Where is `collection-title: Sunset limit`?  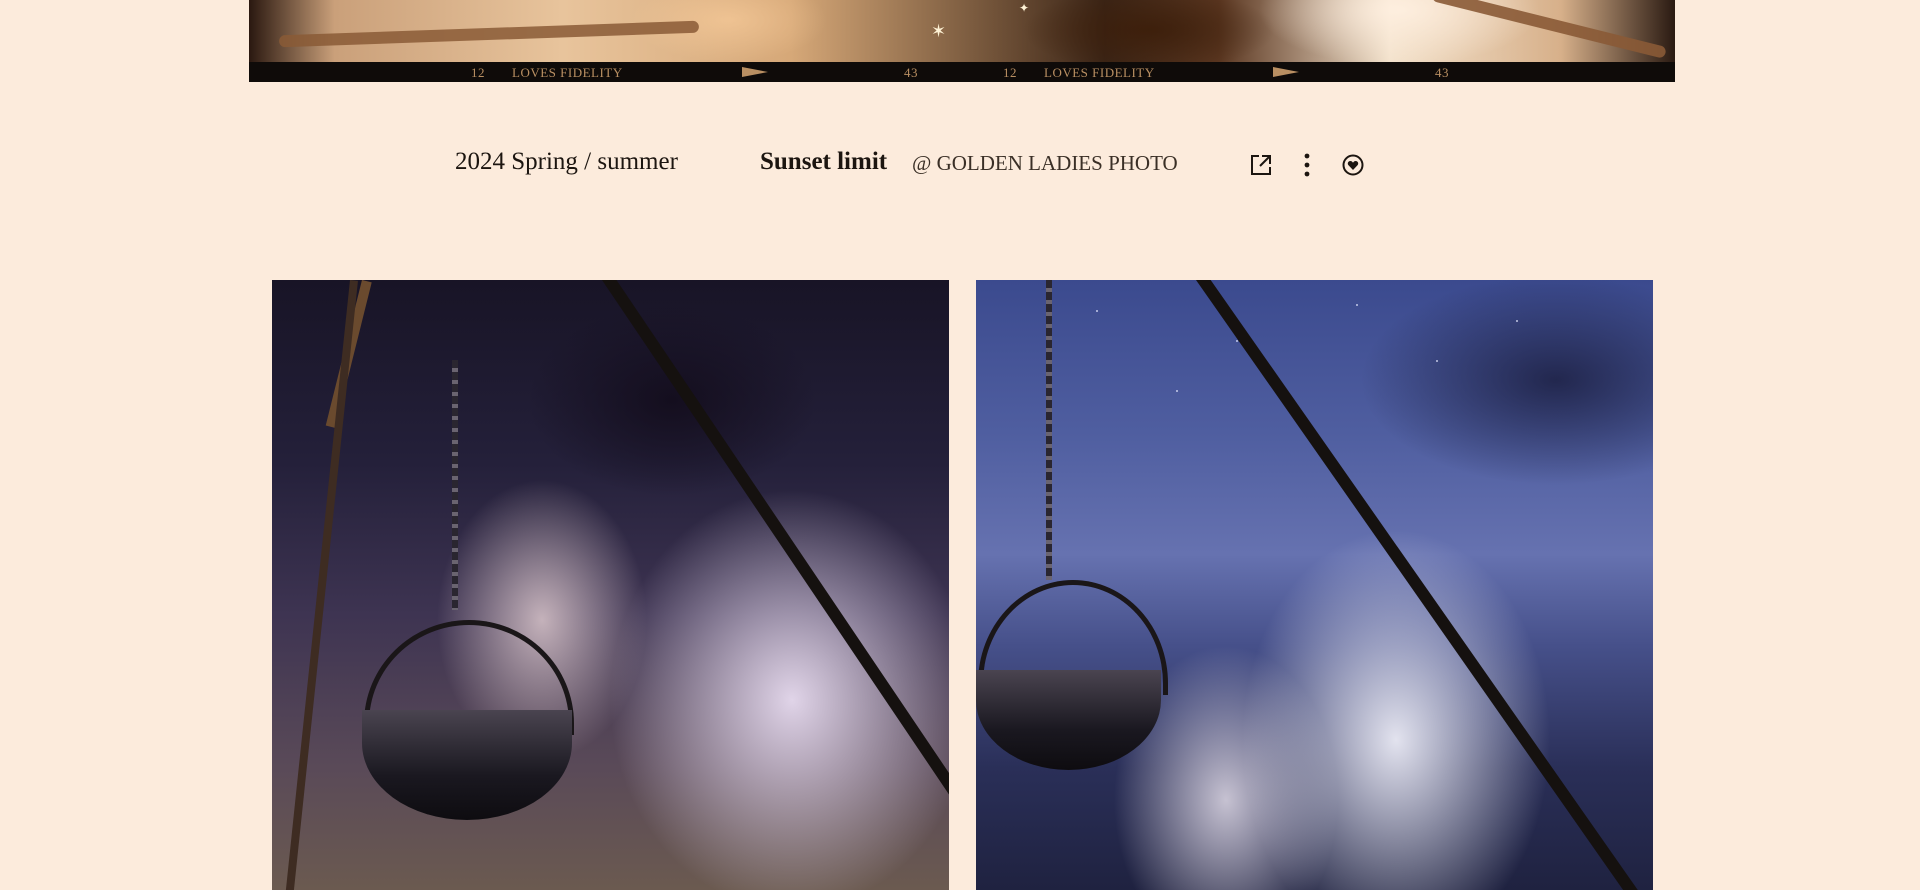
collection-title: Sunset limit is located at coordinates (824, 161).